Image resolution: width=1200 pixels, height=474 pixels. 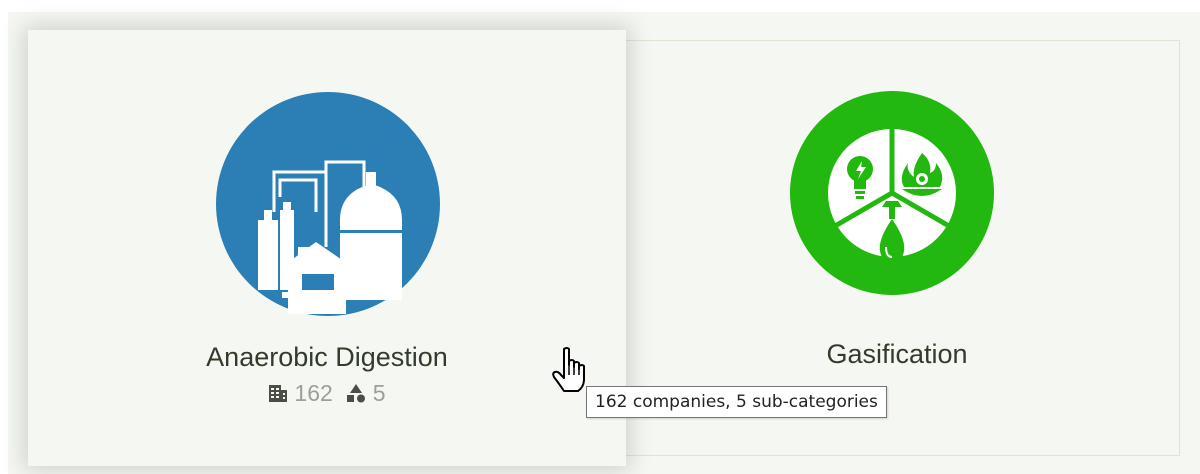 I want to click on top-strip, so click(x=600, y=6).